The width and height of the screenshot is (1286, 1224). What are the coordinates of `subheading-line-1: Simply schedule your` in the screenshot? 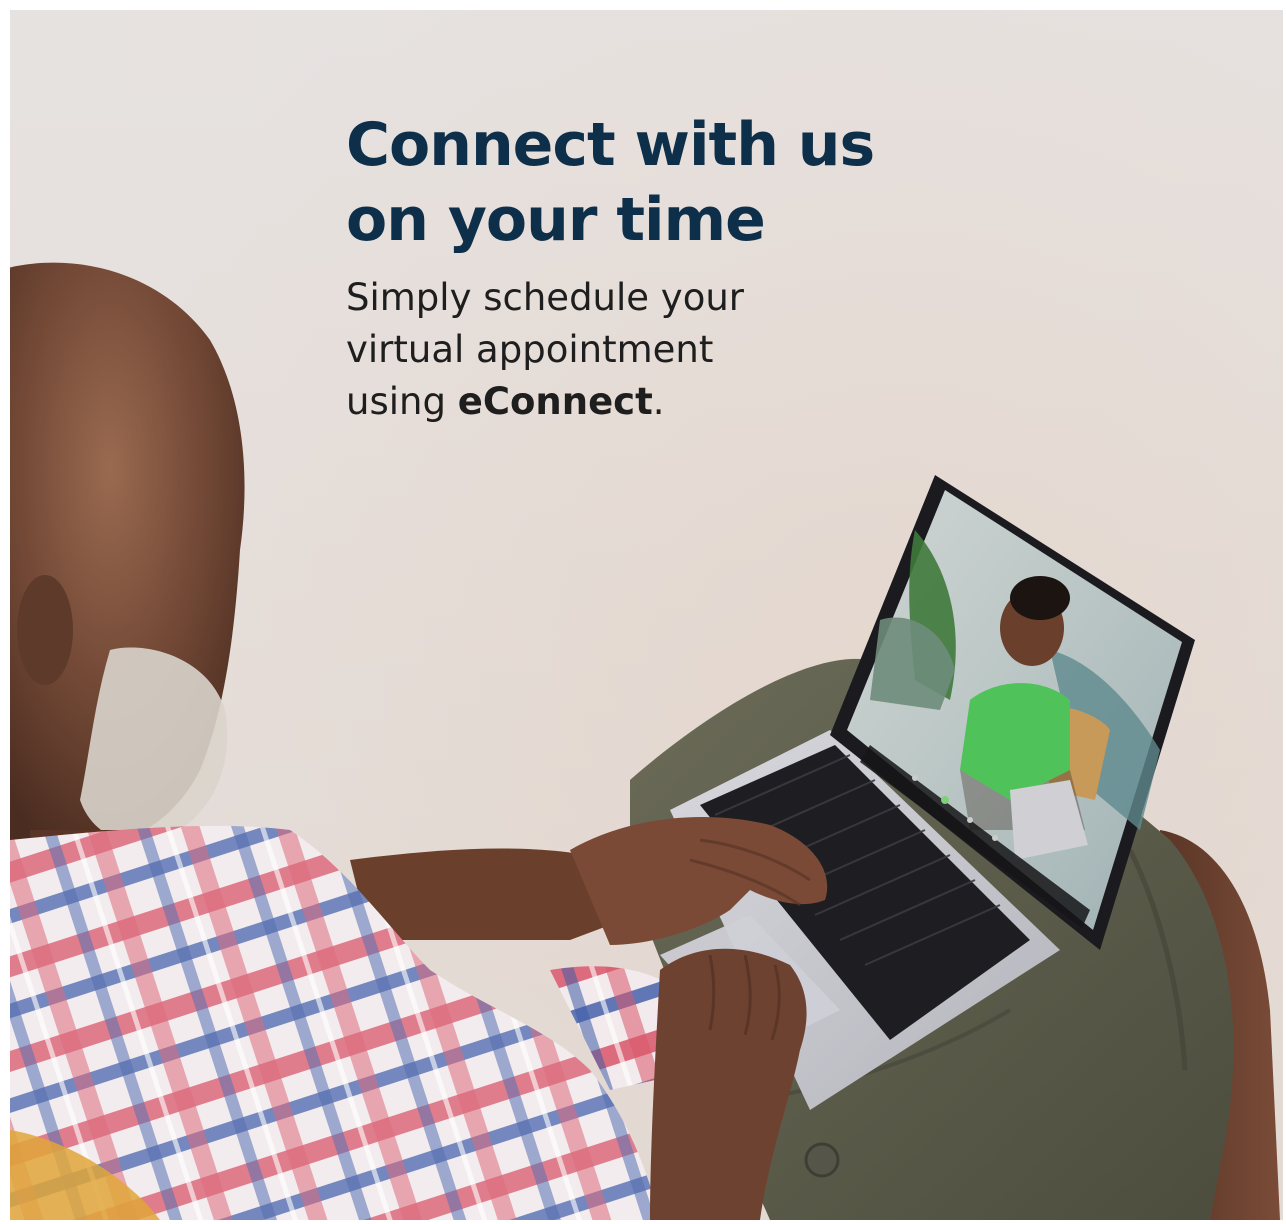 It's located at (545, 297).